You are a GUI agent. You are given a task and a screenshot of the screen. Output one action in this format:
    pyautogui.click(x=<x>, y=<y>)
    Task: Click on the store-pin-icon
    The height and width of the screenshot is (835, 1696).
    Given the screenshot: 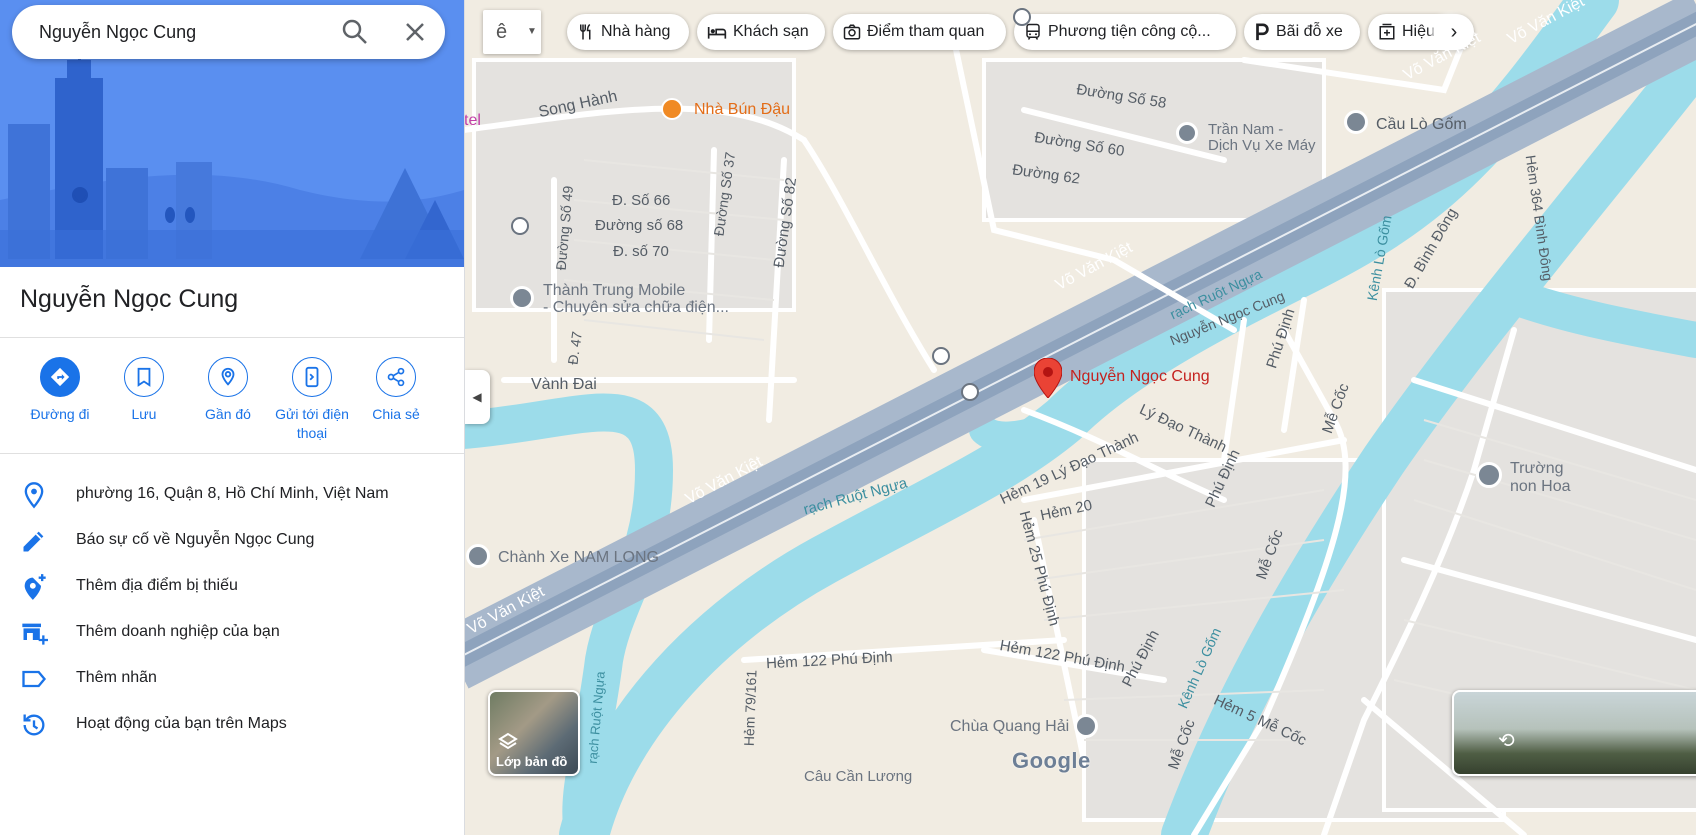 What is the action you would take?
    pyautogui.click(x=522, y=298)
    